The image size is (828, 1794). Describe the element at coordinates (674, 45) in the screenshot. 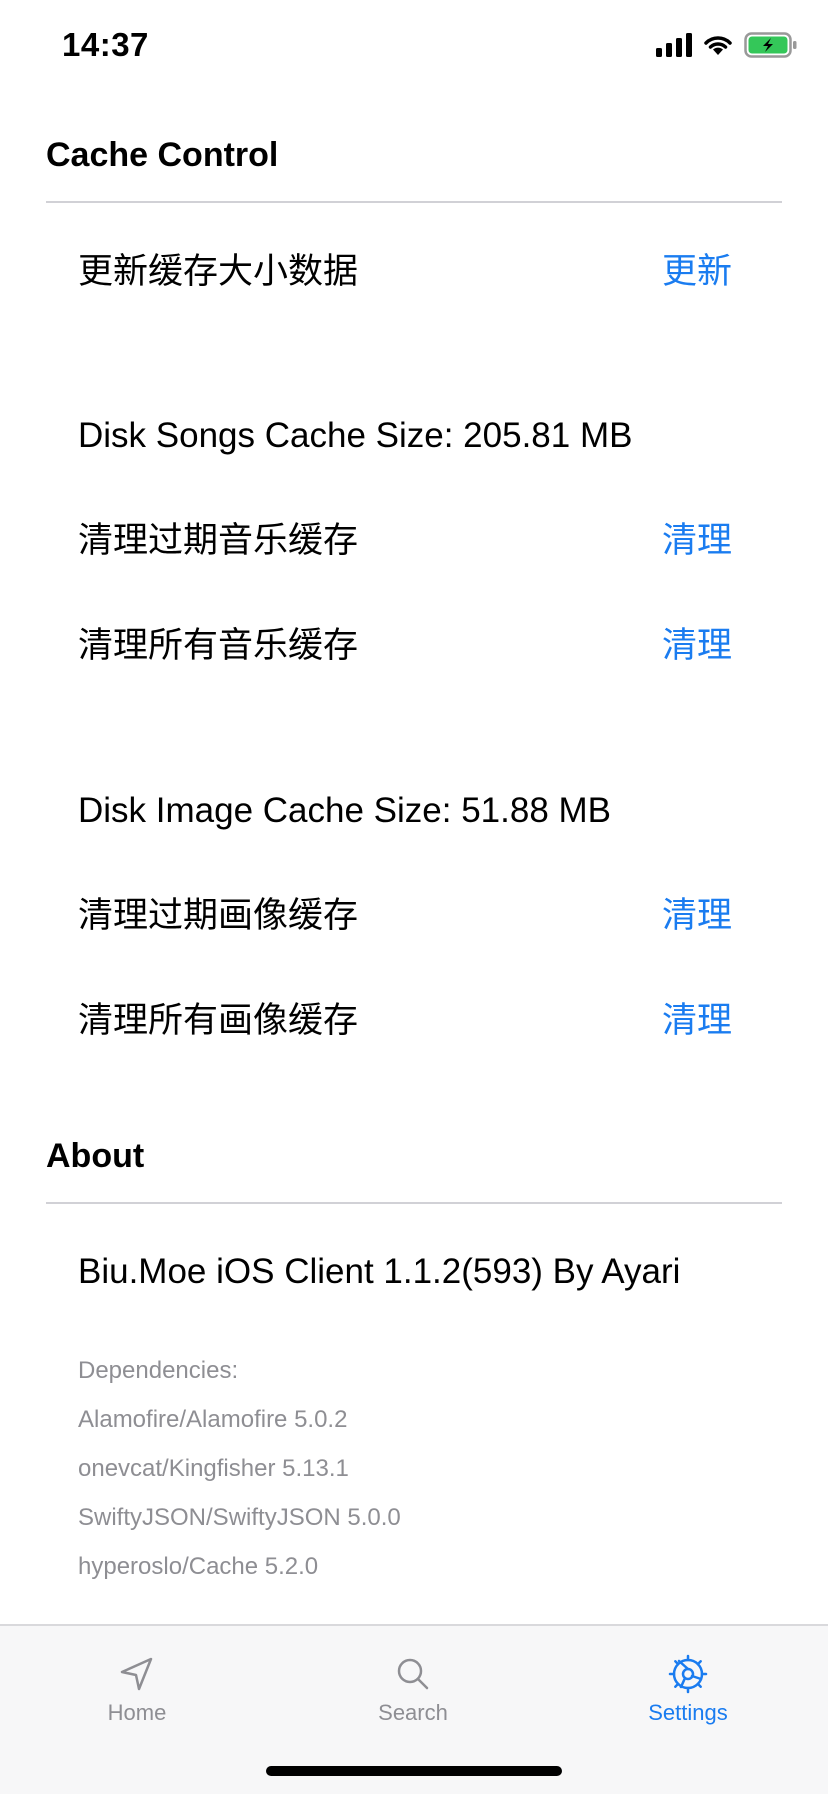

I see `cellular-signal-icon` at that location.